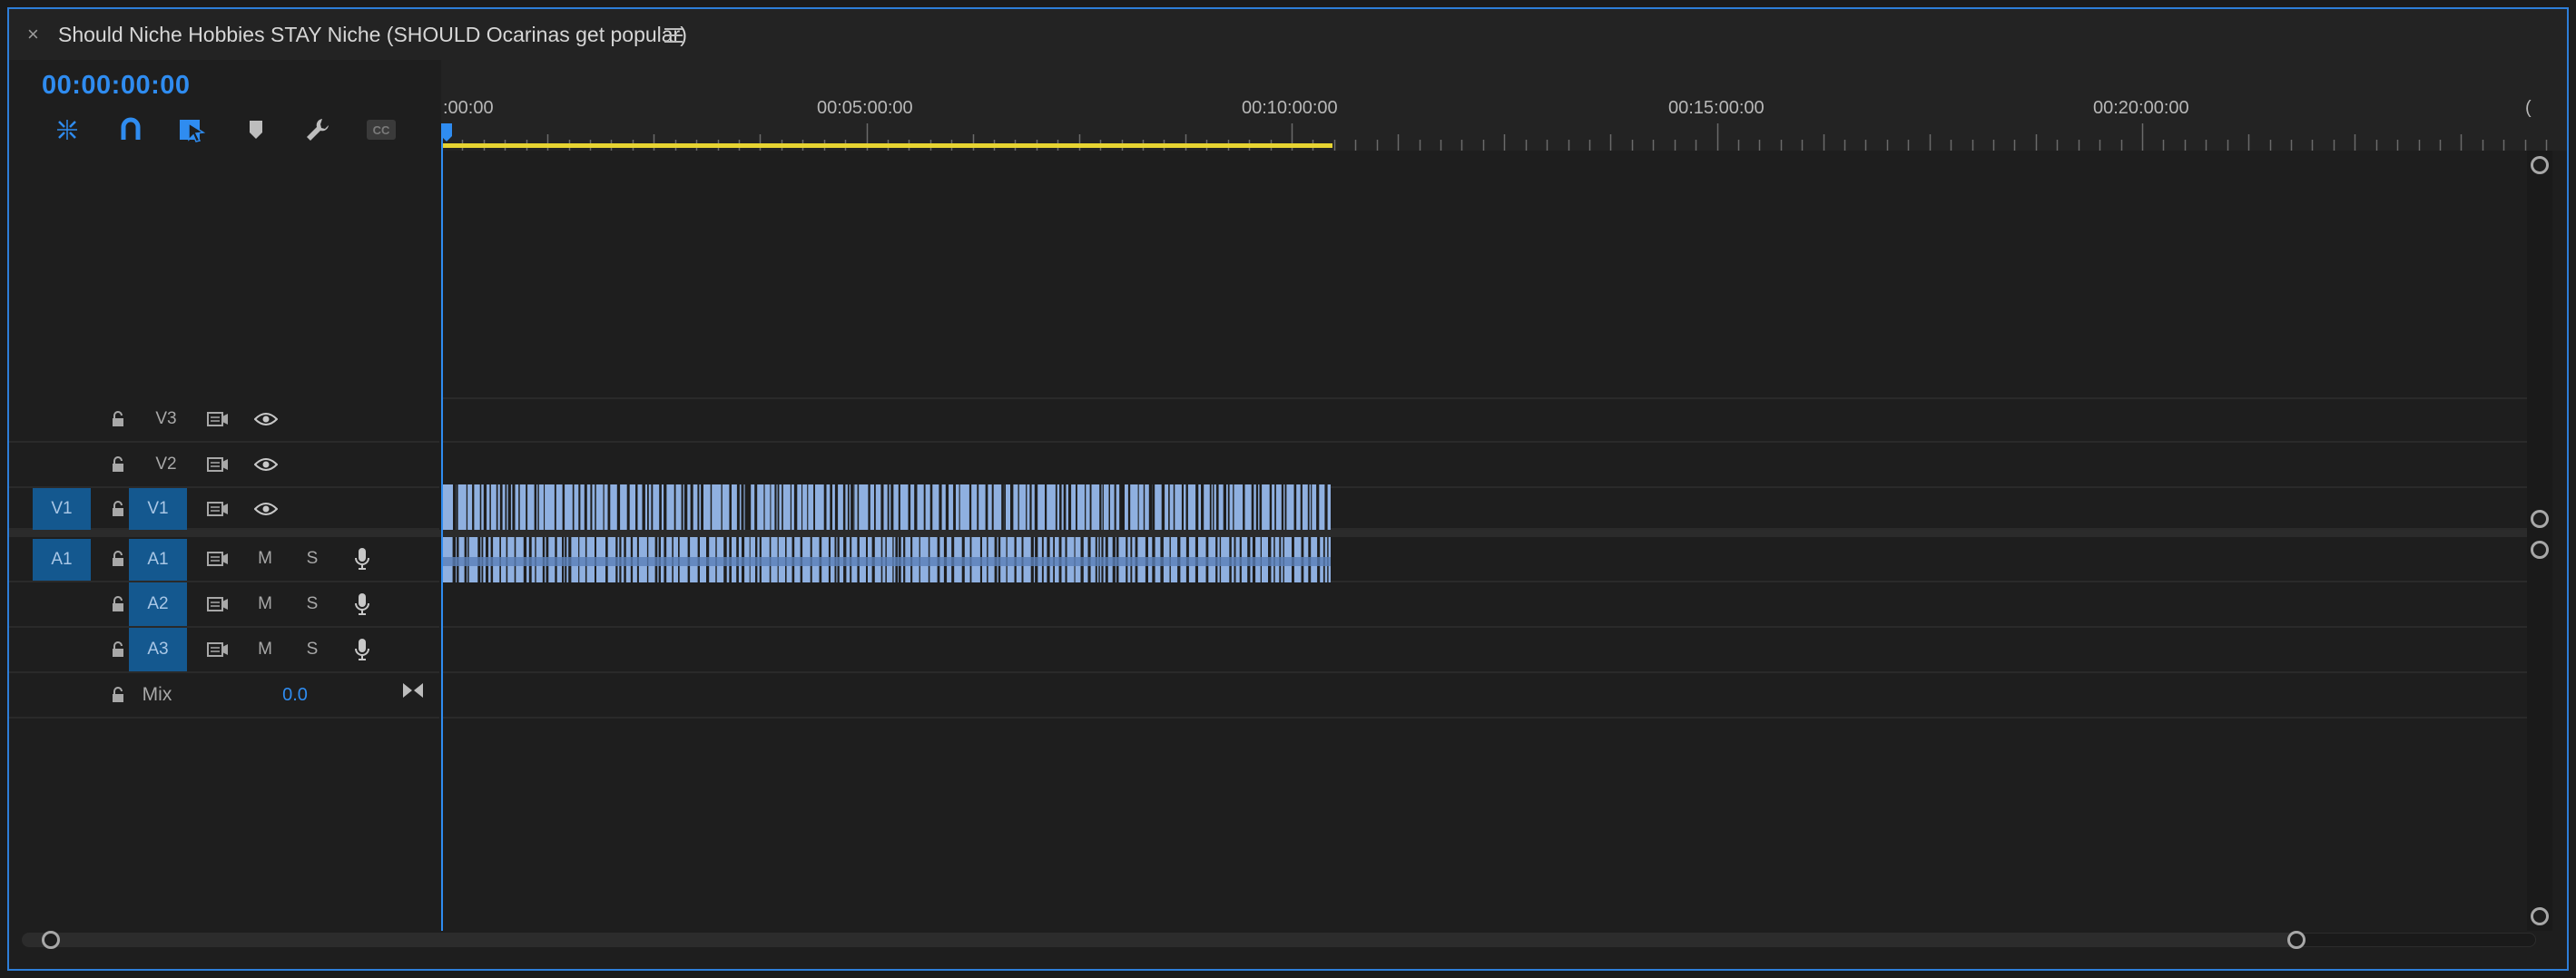  Describe the element at coordinates (1485, 650) in the screenshot. I see `lane-a3` at that location.